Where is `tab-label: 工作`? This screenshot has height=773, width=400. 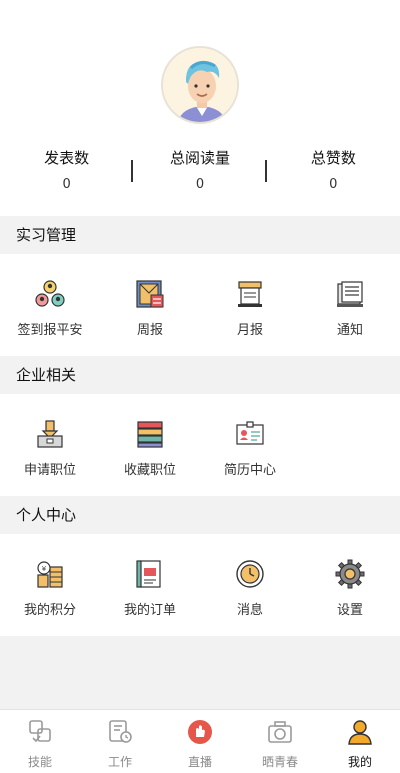
tab-label: 工作 is located at coordinates (119, 762).